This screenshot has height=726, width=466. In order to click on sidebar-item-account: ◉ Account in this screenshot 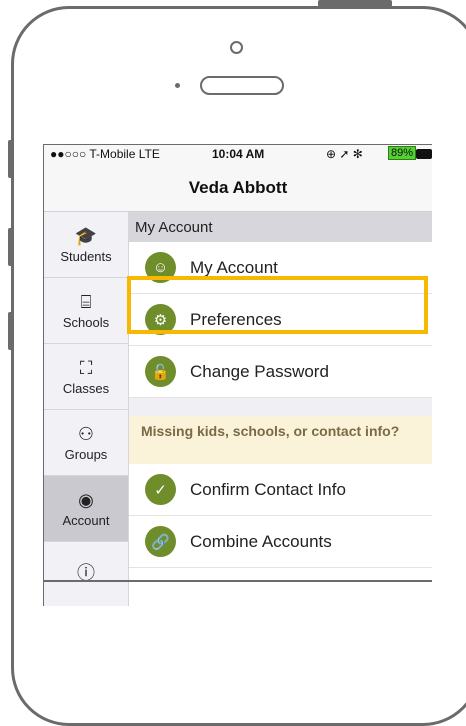, I will do `click(86, 509)`.